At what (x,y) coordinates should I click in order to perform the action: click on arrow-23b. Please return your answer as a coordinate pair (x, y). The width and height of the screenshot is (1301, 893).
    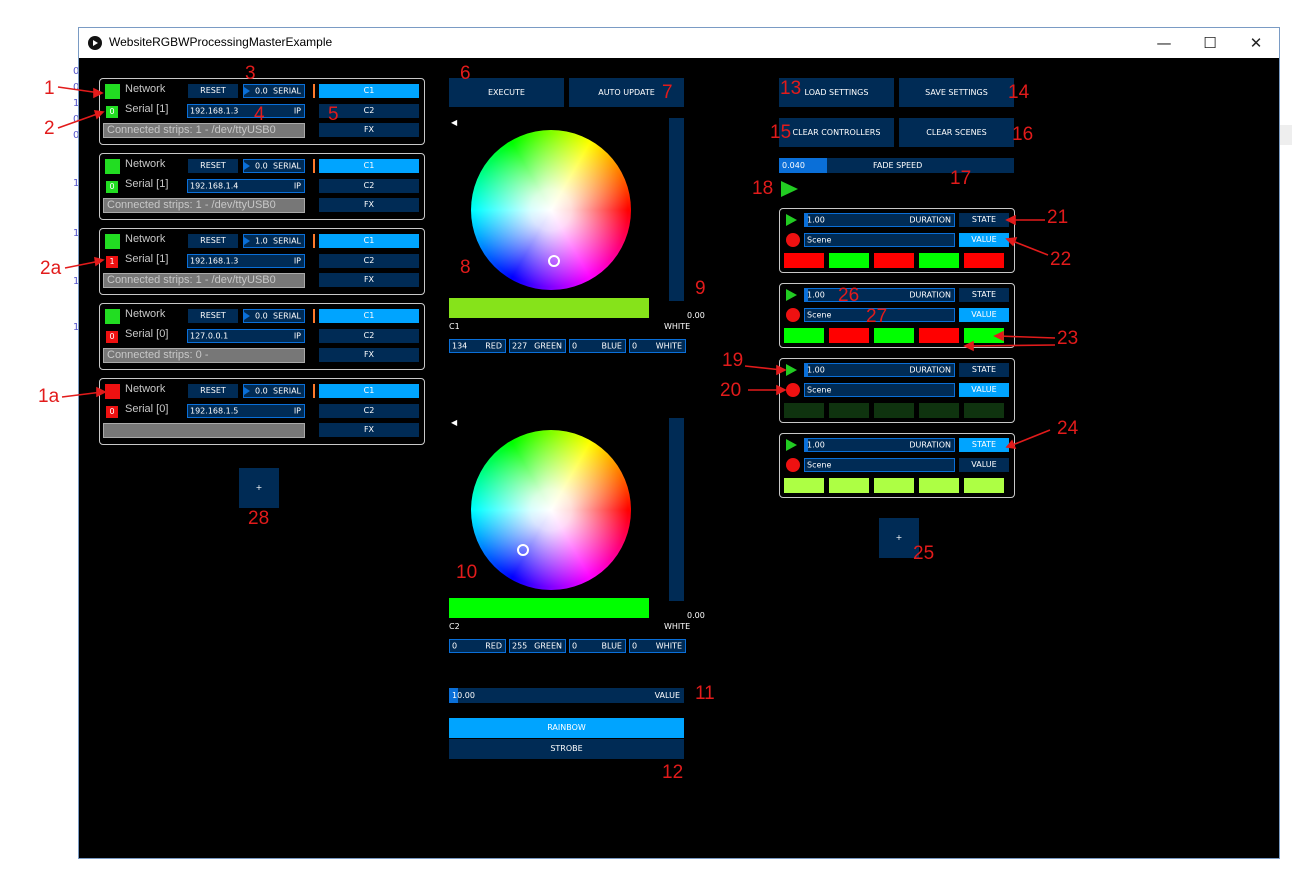
    Looking at the image, I should click on (1011, 345).